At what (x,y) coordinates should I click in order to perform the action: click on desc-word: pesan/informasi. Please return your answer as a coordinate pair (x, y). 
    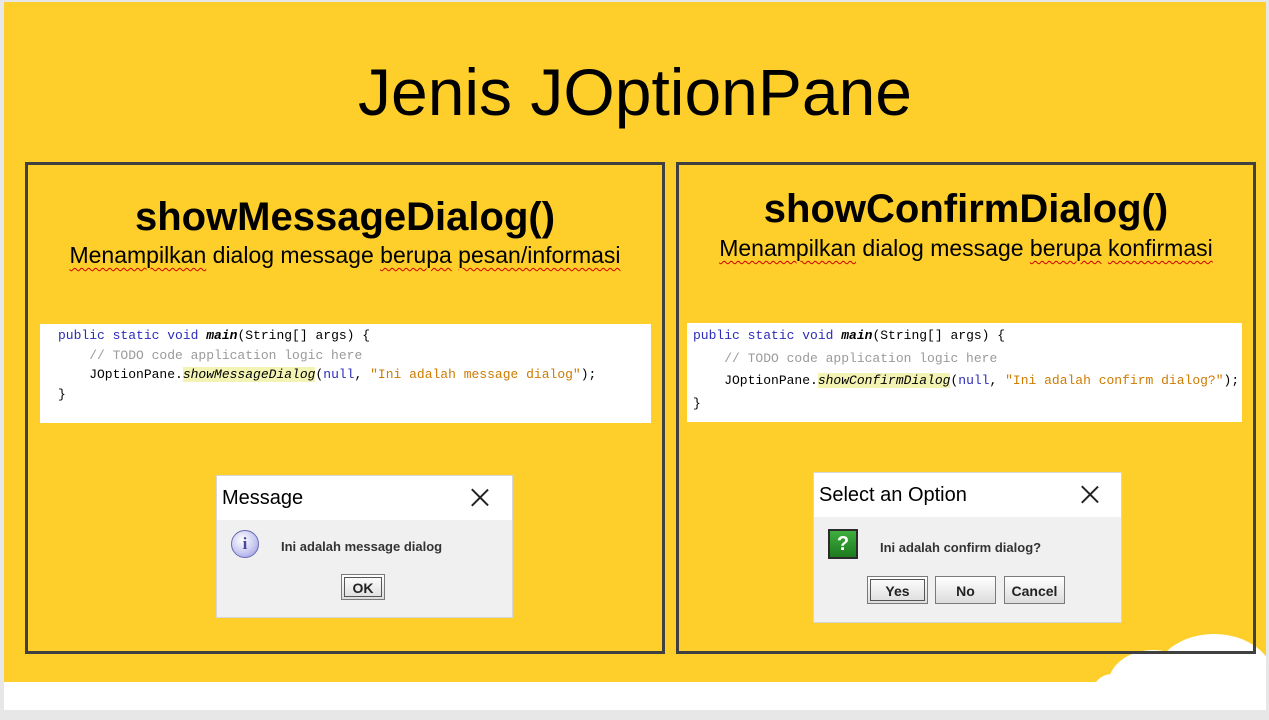
    Looking at the image, I should click on (539, 255).